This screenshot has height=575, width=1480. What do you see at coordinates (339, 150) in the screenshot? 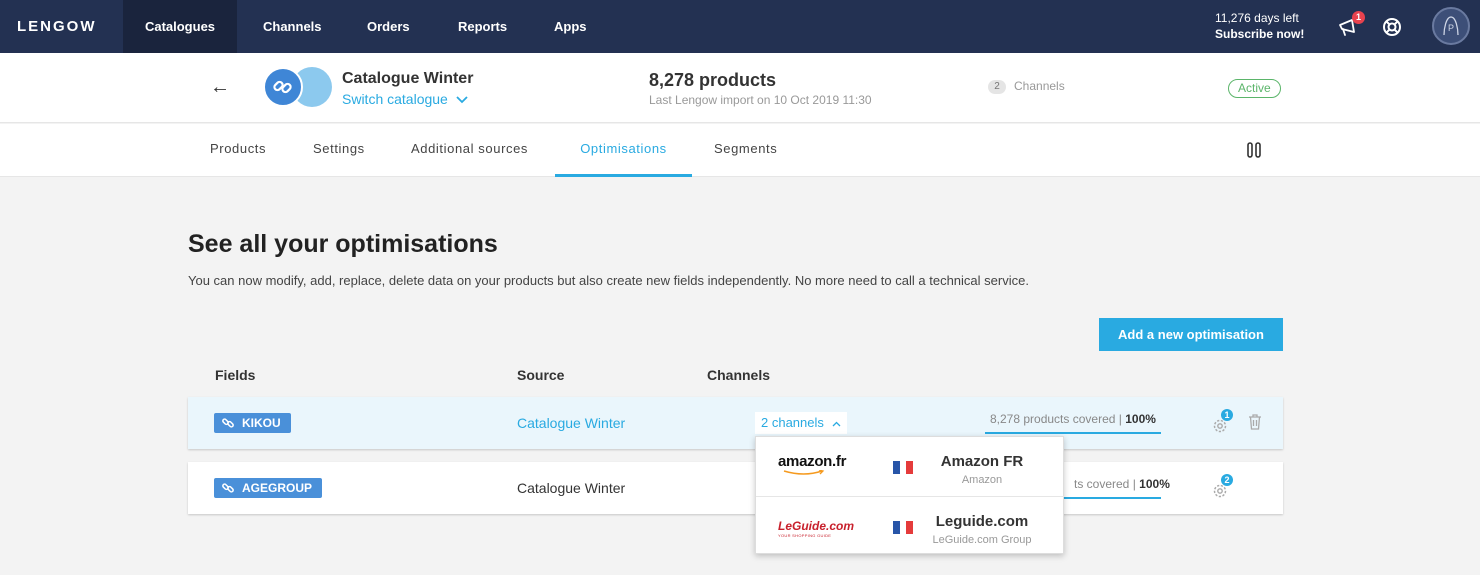
I see `tab-settings: Settings` at bounding box center [339, 150].